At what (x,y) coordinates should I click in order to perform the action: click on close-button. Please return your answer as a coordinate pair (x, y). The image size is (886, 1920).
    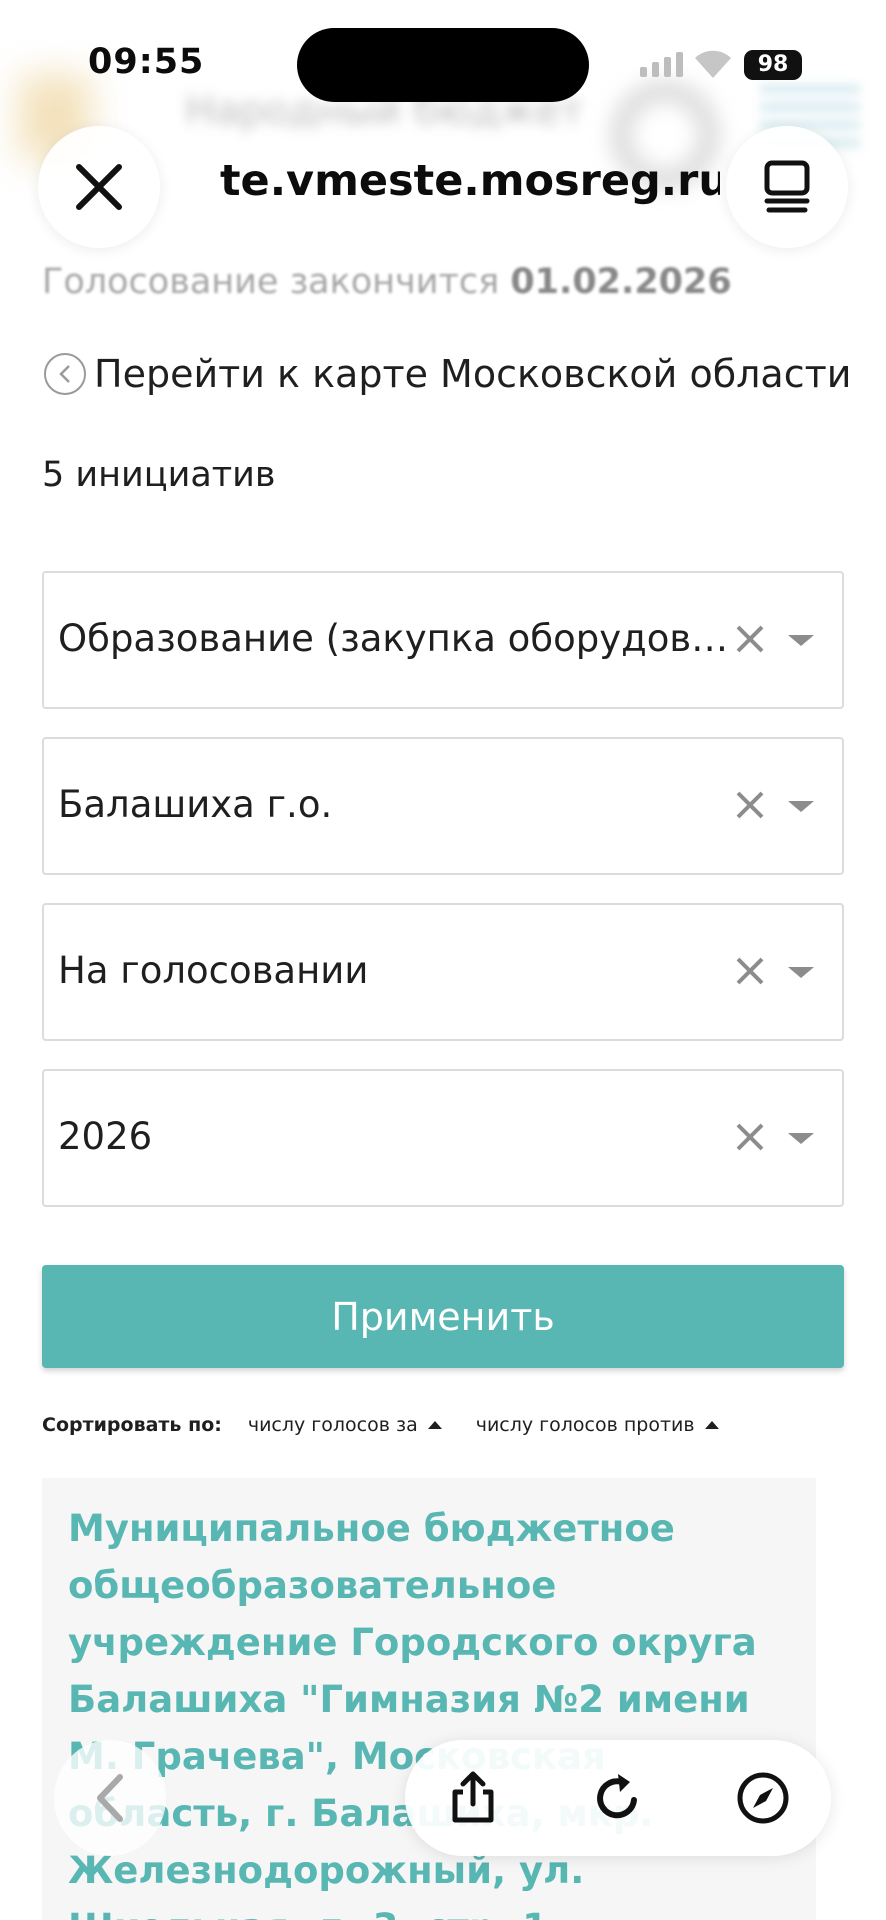
    Looking at the image, I should click on (99, 187).